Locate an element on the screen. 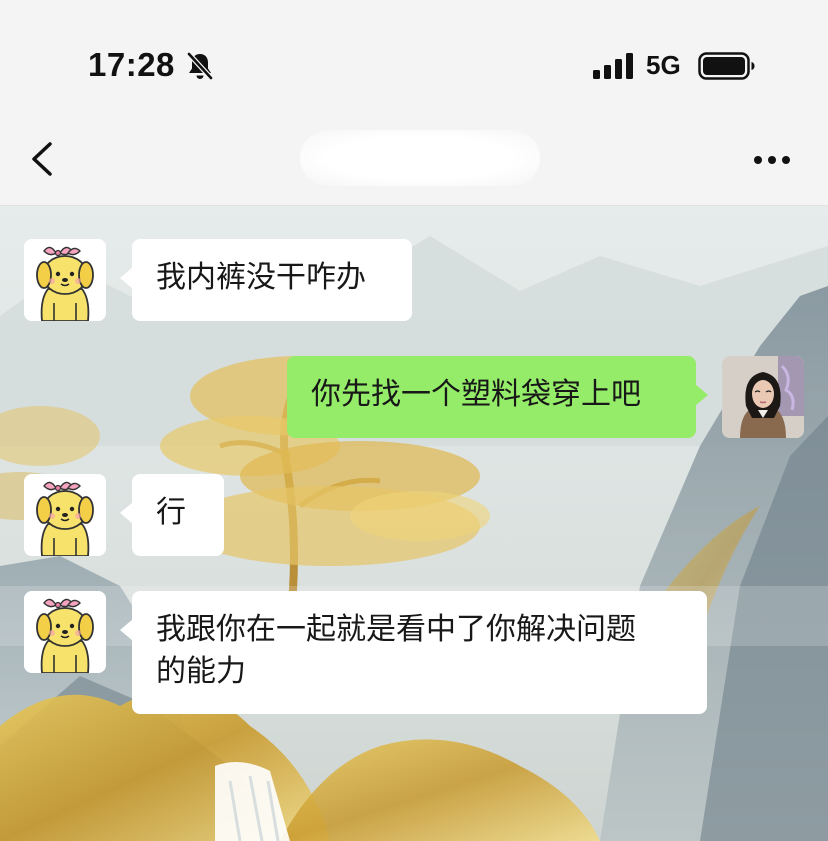 Image resolution: width=828 pixels, height=841 pixels. message-bubble-incoming: 我跟你在一起就是看中了你解决问题 的能力 is located at coordinates (413, 652).